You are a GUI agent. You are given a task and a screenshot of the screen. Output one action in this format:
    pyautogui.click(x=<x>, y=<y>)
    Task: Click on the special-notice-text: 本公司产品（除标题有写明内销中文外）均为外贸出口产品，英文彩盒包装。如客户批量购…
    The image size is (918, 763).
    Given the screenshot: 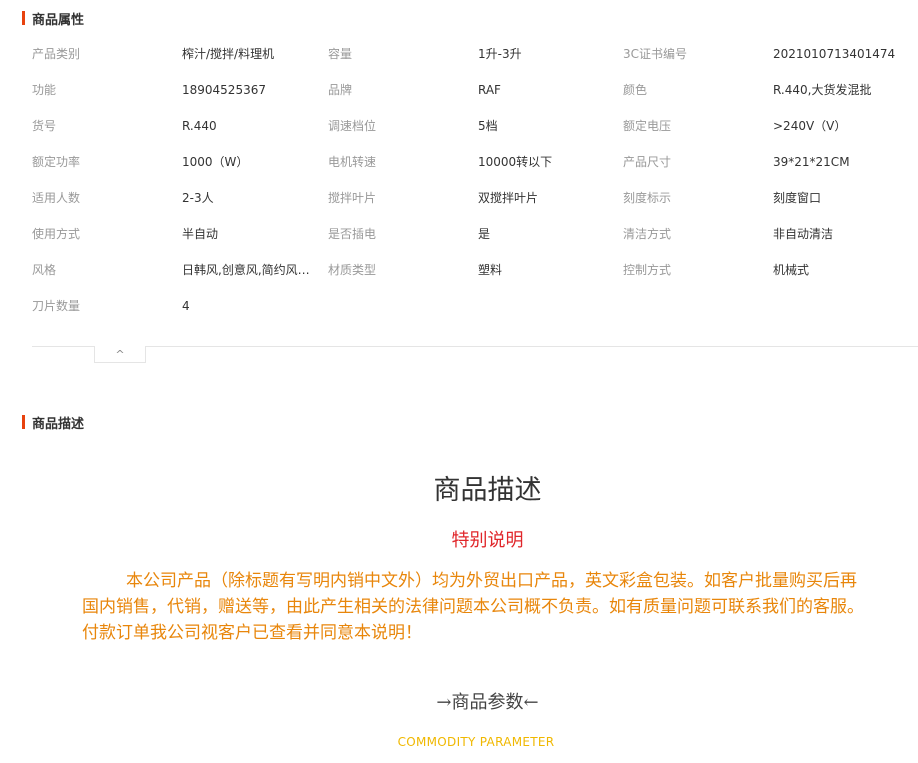 What is the action you would take?
    pyautogui.click(x=473, y=607)
    